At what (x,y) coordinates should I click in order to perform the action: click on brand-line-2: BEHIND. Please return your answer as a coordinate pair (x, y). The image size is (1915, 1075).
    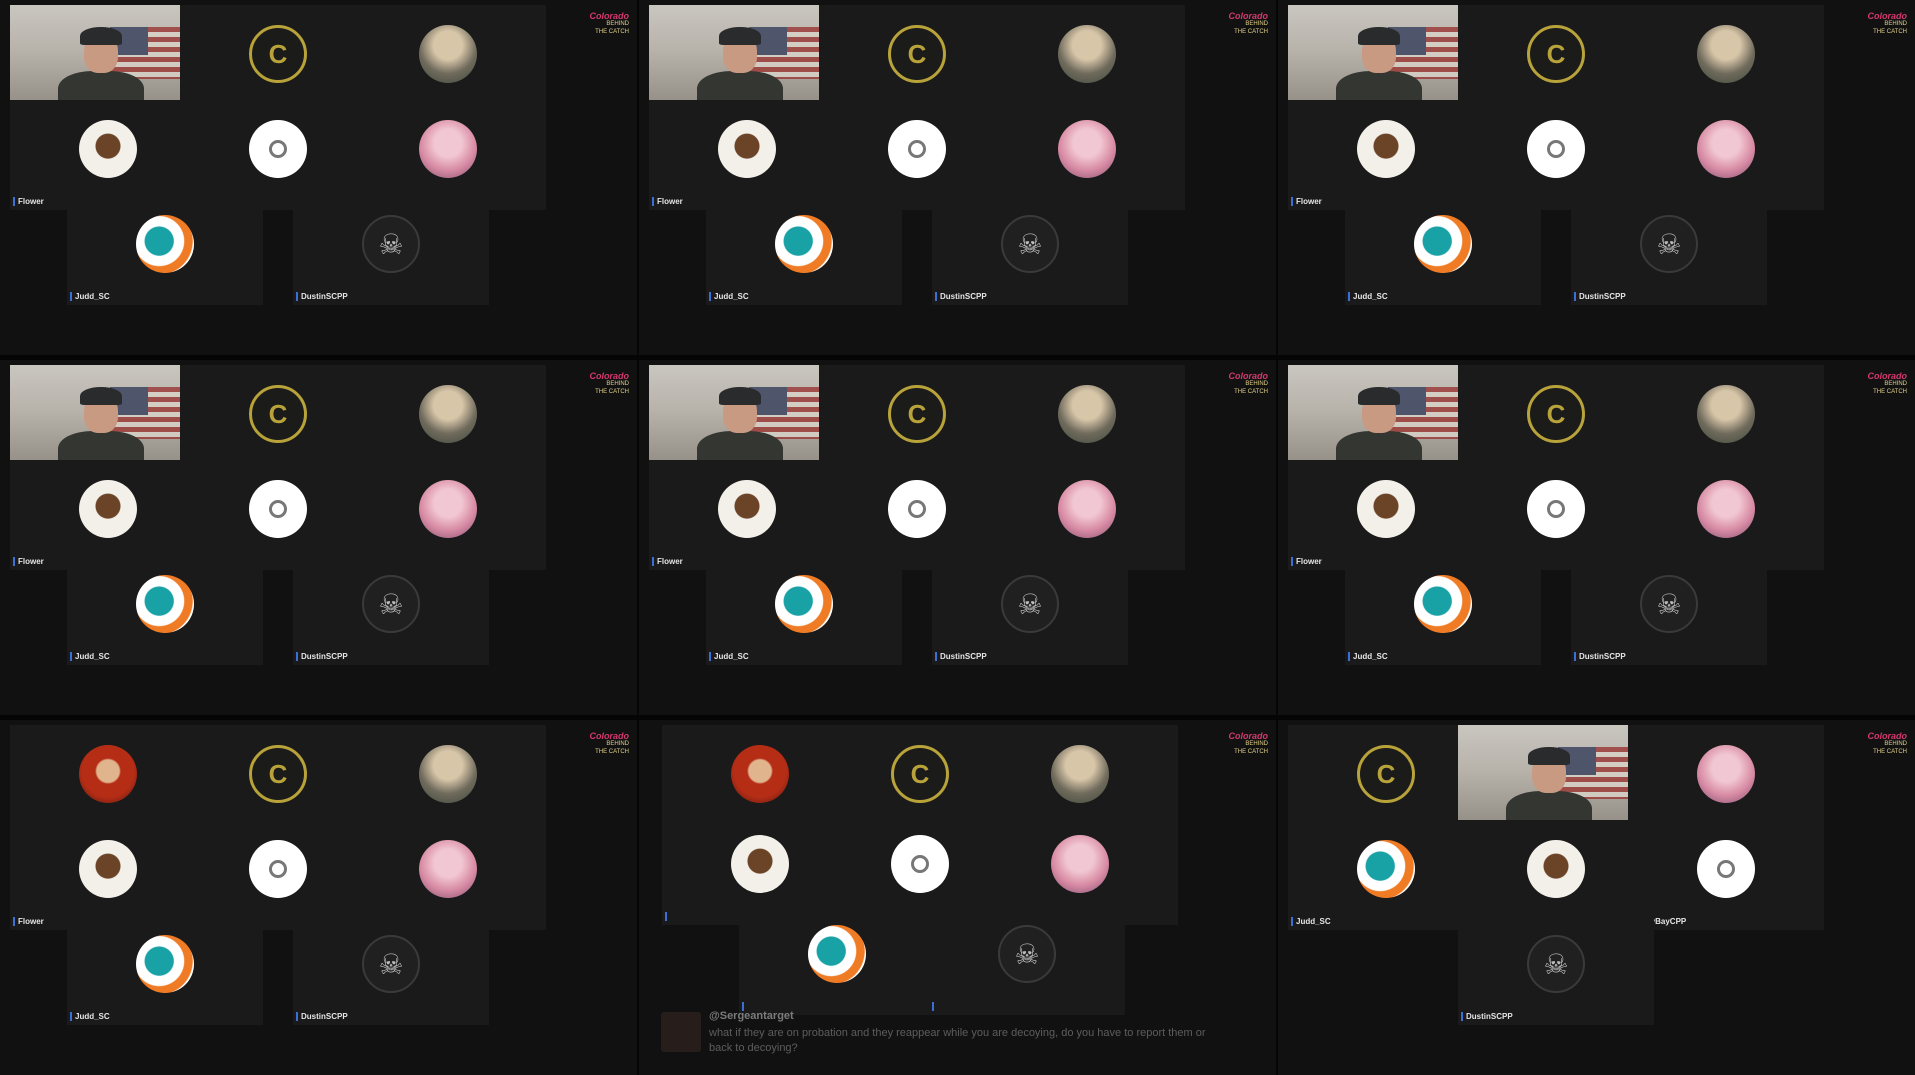
    Looking at the image, I should click on (1256, 384).